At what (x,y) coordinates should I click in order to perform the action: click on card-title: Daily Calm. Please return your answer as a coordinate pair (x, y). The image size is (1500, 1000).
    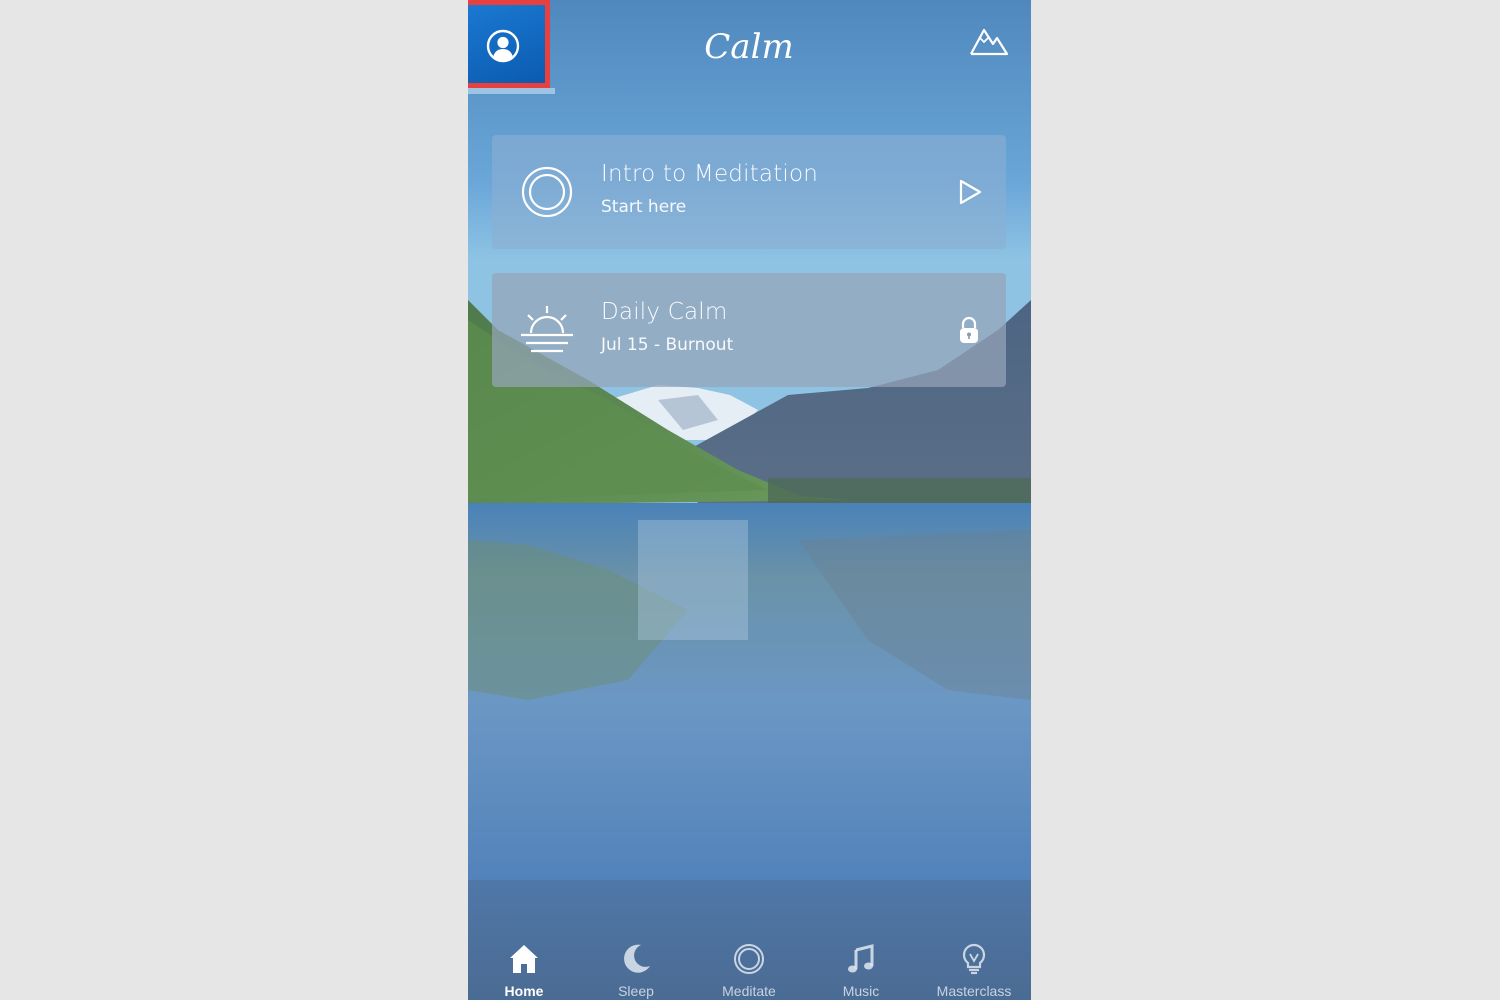
    Looking at the image, I should click on (664, 312).